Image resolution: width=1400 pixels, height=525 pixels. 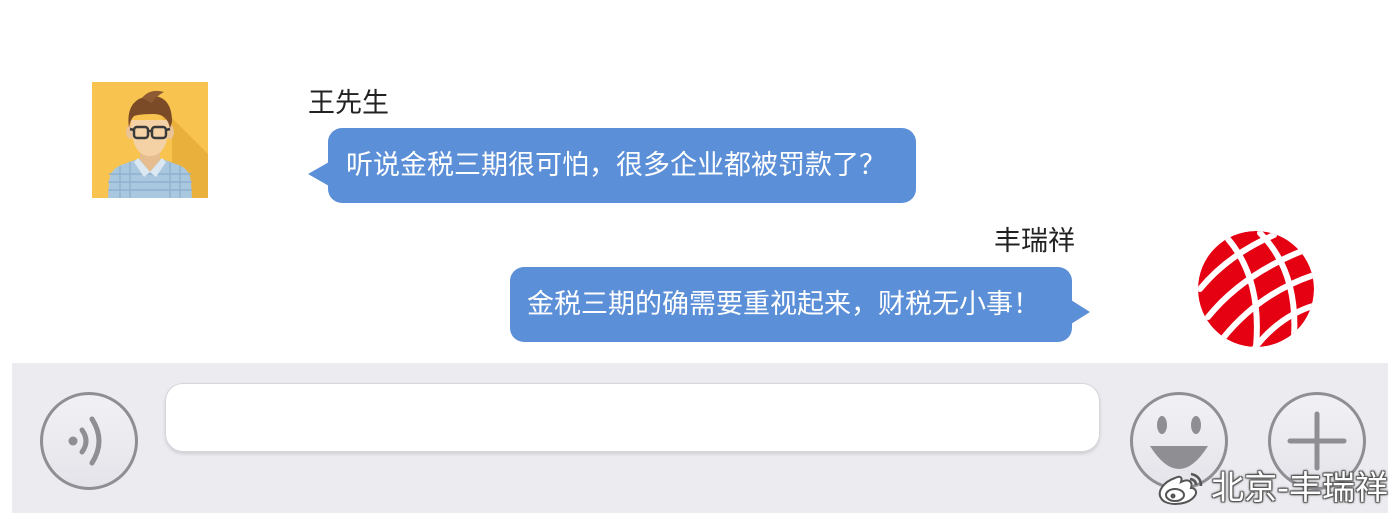 I want to click on man-with-glasses-avatar-icon, so click(x=150, y=140).